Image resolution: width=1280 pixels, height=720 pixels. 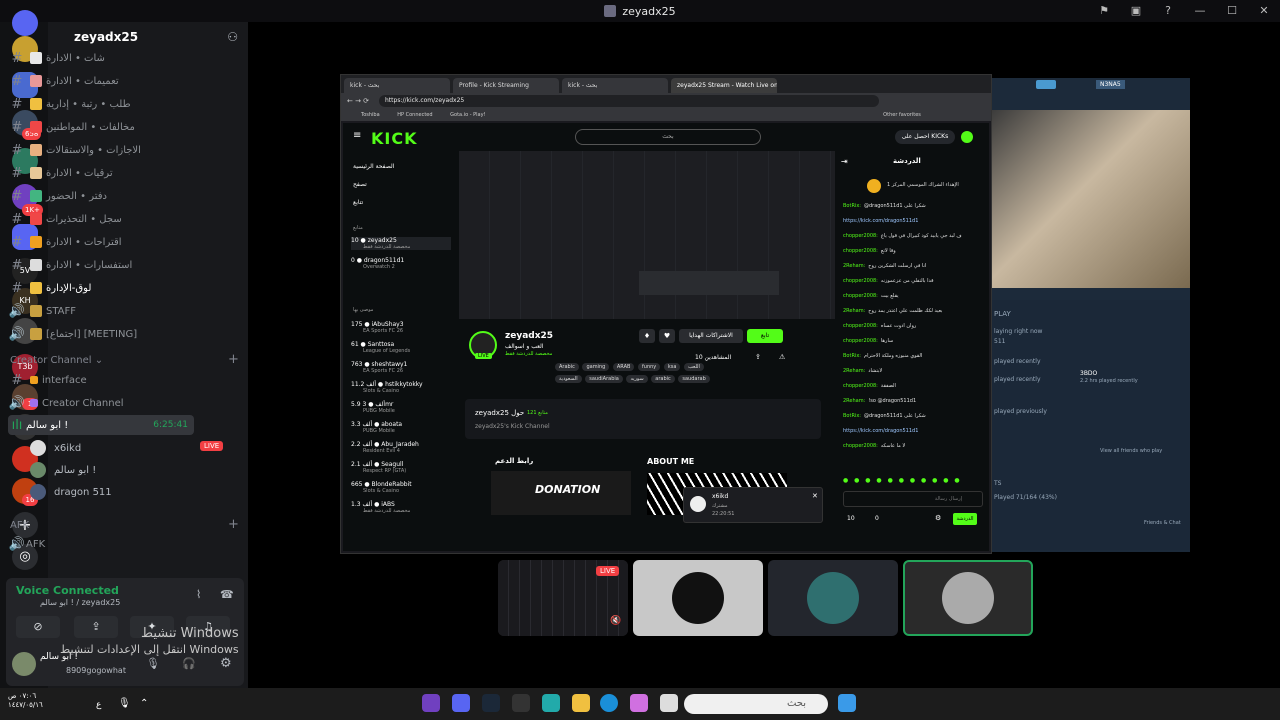 I want to click on streamer-item: 3.3 ألف ● aboata PUBG Mobile, so click(x=401, y=427).